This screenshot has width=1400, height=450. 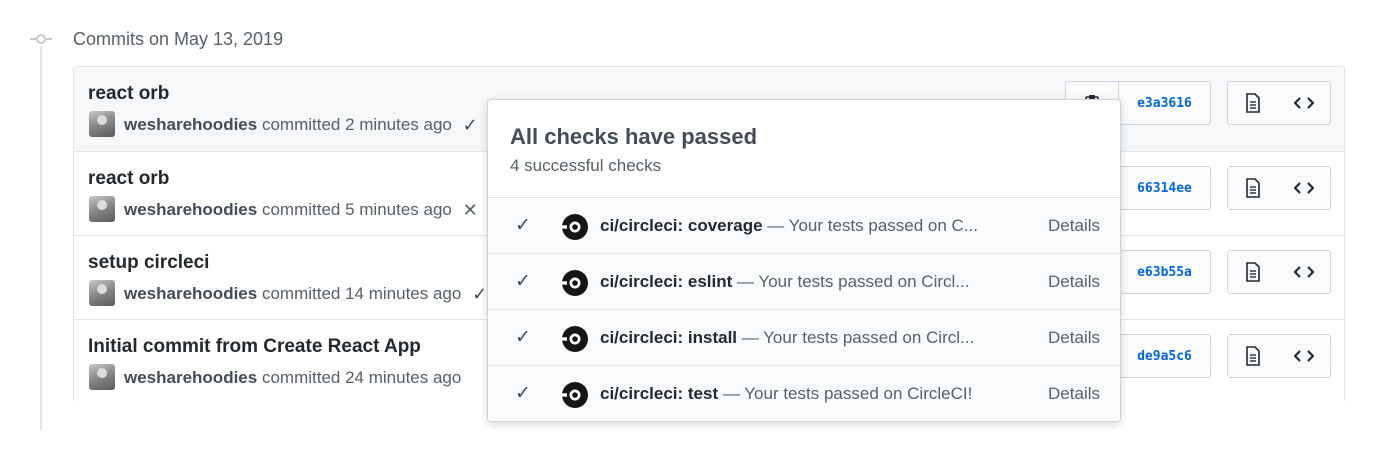 What do you see at coordinates (178, 39) in the screenshot?
I see `commit-date-heading: Commits on May 13, 2019` at bounding box center [178, 39].